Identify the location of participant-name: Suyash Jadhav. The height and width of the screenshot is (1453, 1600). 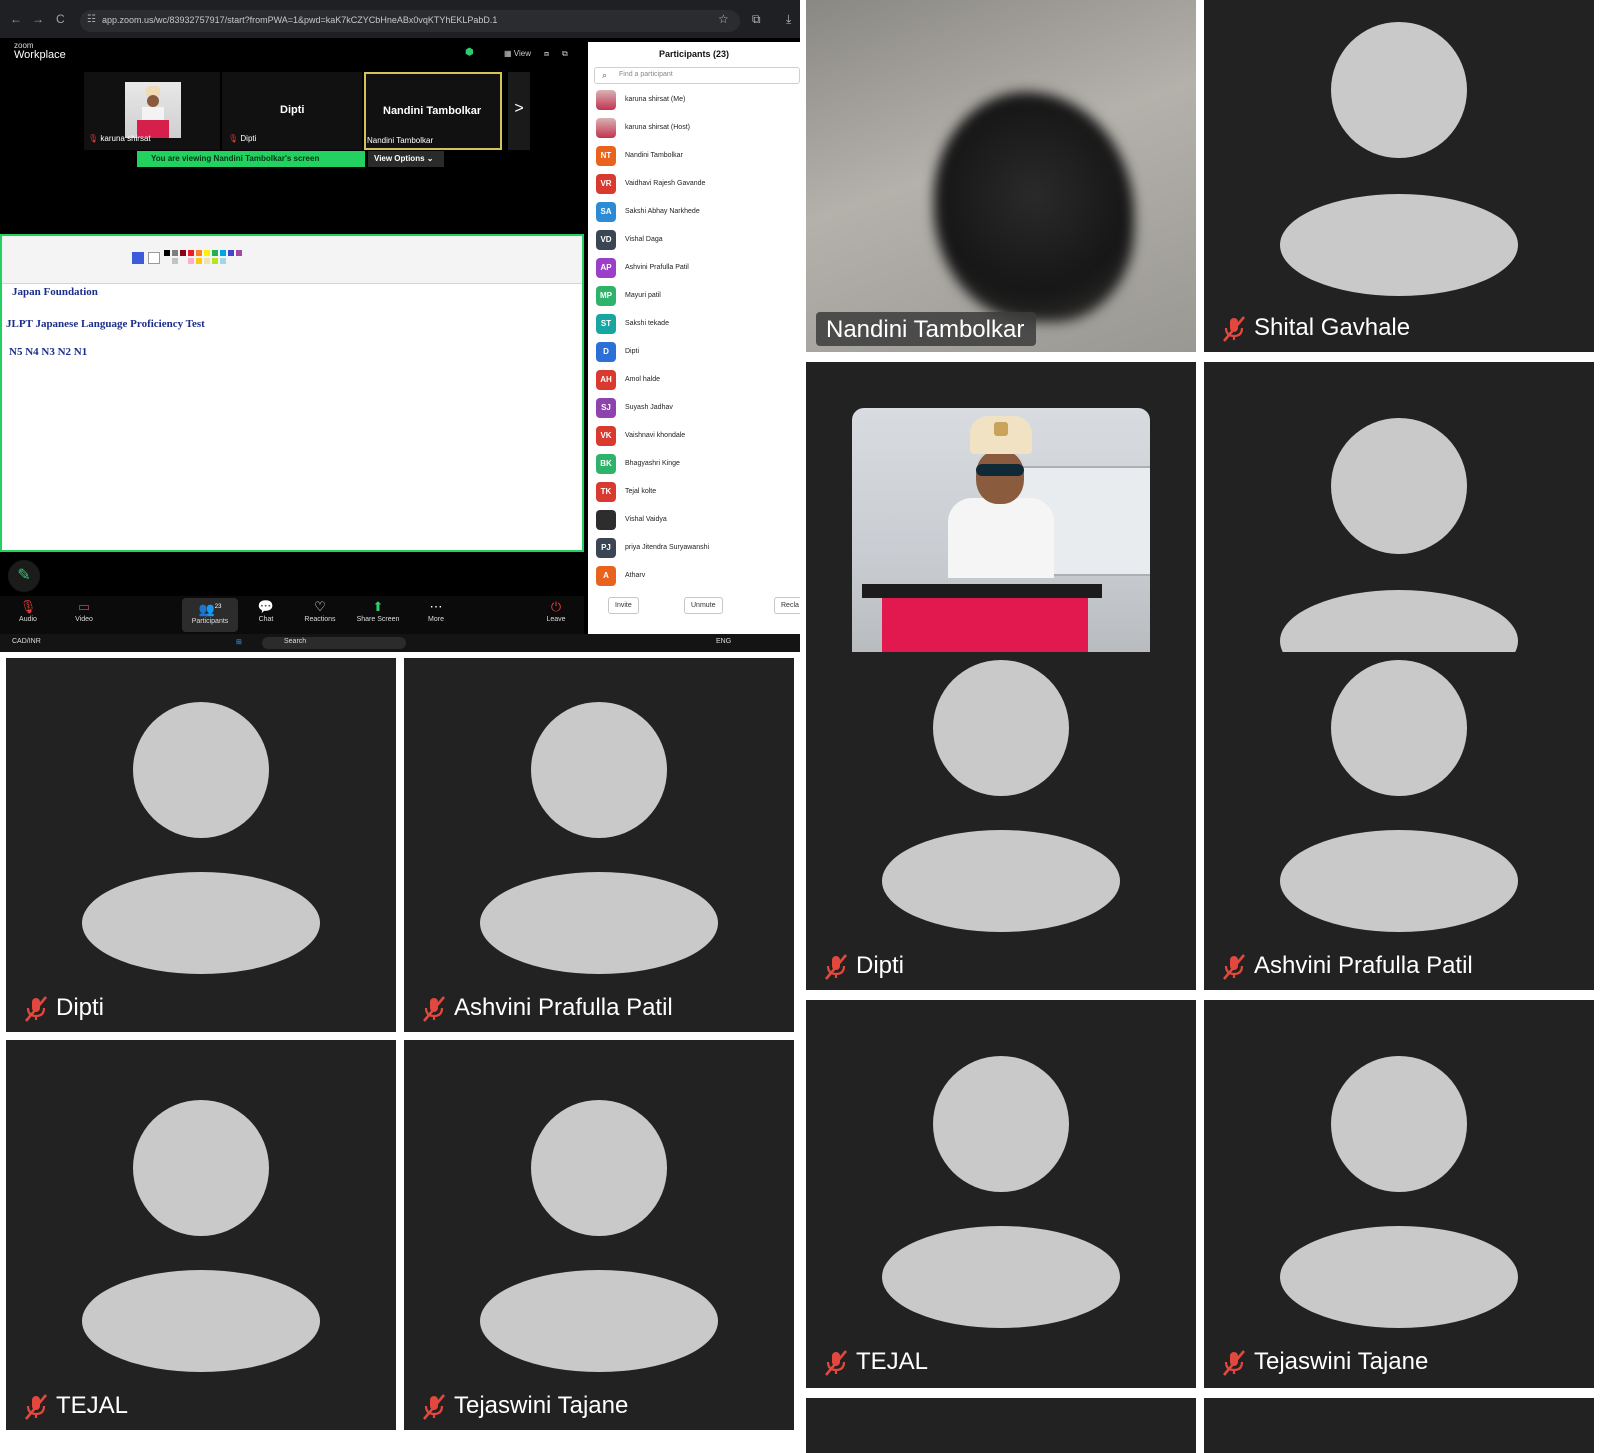
(649, 407).